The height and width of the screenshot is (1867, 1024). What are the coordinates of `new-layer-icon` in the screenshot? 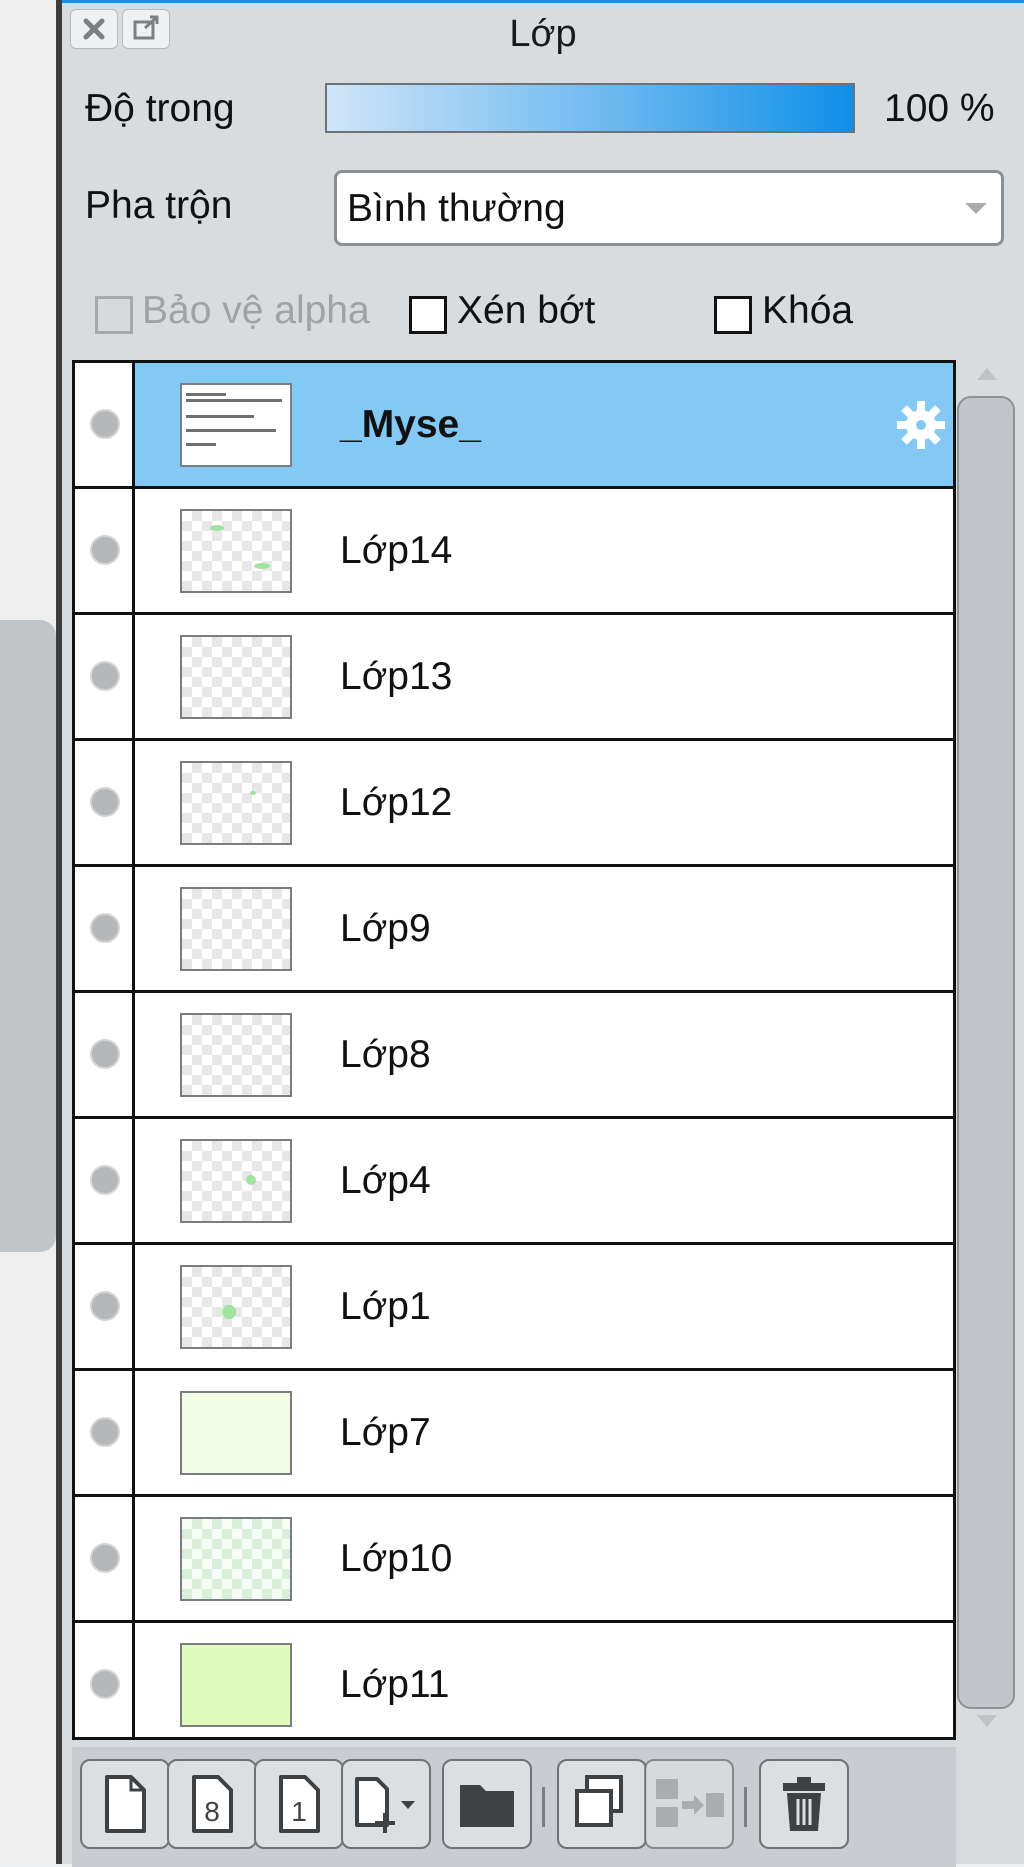 It's located at (125, 1804).